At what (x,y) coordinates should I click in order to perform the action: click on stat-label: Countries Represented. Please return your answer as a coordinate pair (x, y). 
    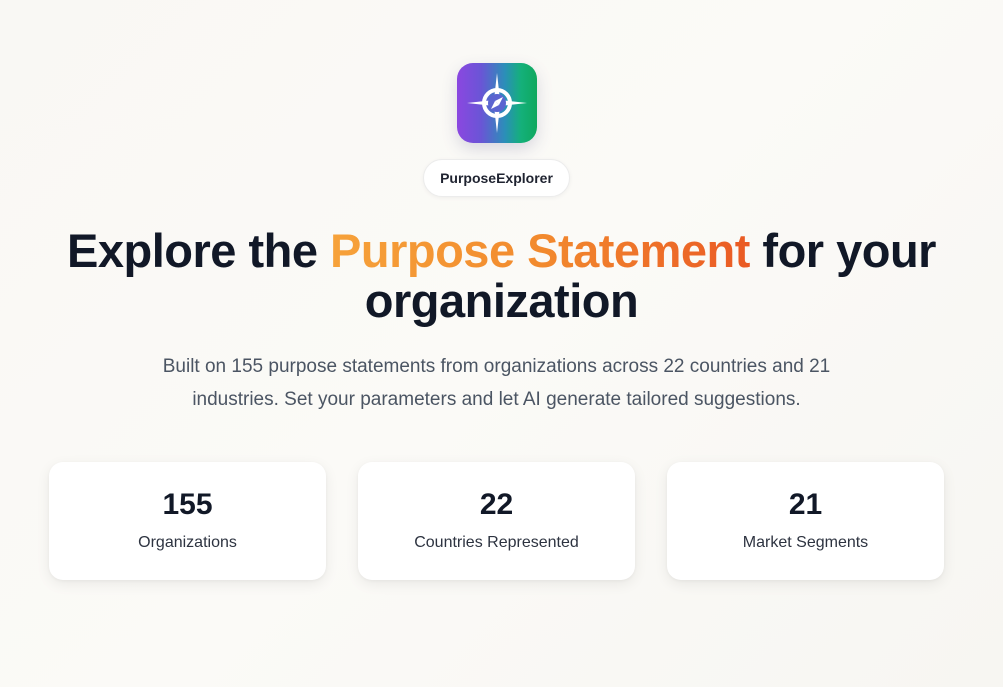
    Looking at the image, I should click on (496, 542).